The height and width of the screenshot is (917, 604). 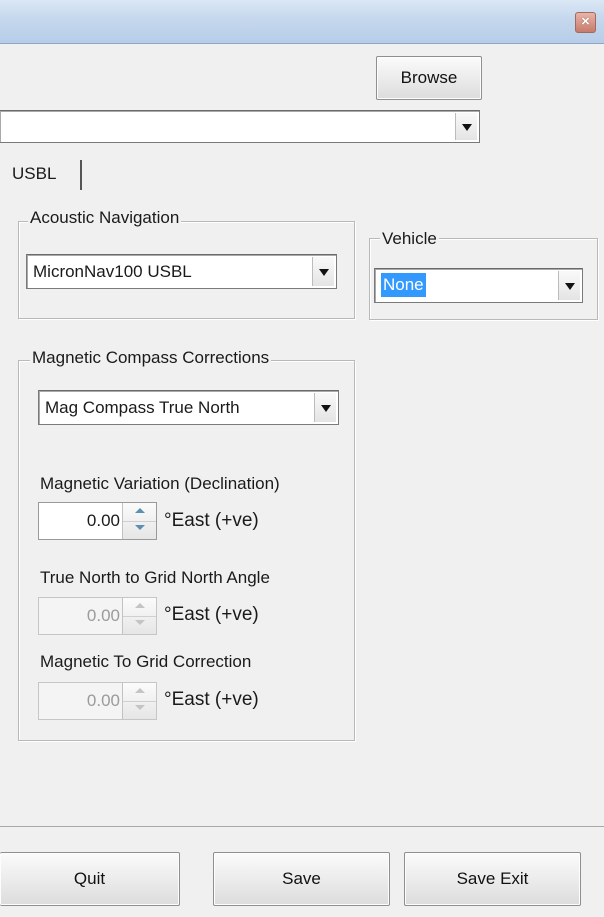 I want to click on vehicle-select: None, so click(x=478, y=285).